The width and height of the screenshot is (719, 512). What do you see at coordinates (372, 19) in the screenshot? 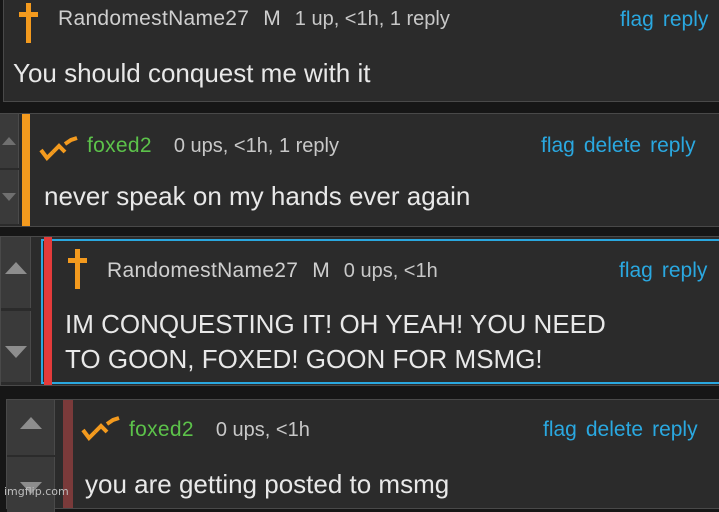
I see `comment-meta: 1 up, <1h, 1 reply` at bounding box center [372, 19].